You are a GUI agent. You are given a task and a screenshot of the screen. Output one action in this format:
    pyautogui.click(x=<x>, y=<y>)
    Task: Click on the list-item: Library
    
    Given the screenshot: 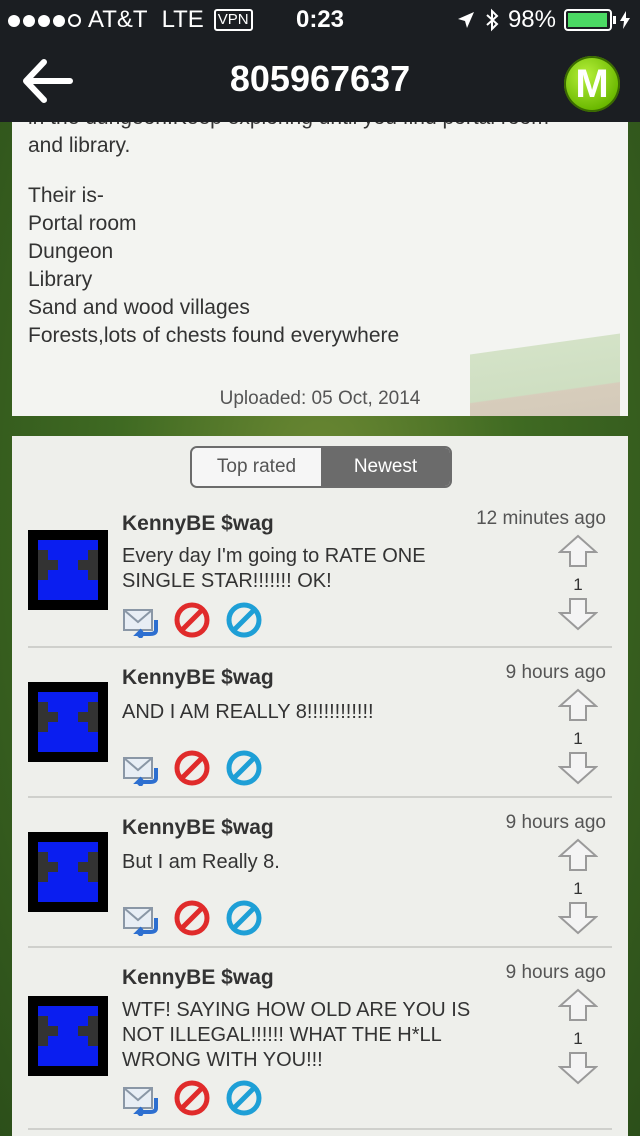 What is the action you would take?
    pyautogui.click(x=60, y=279)
    